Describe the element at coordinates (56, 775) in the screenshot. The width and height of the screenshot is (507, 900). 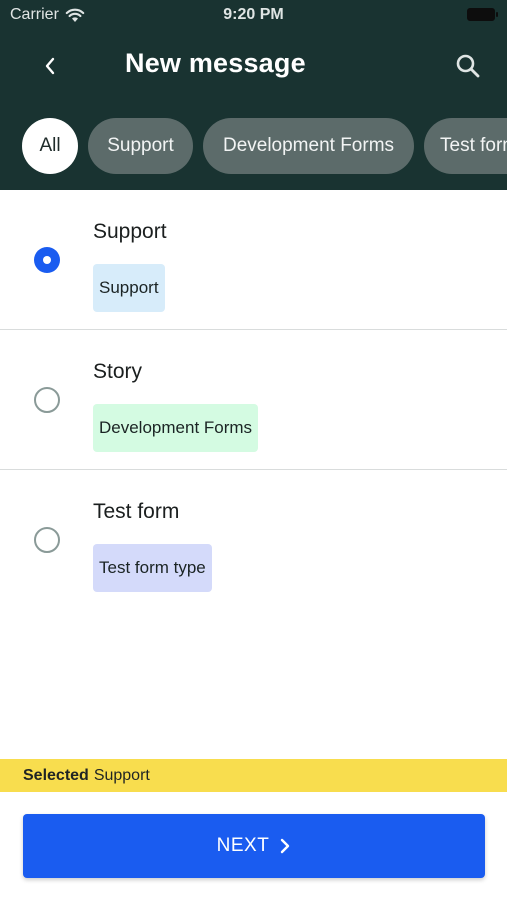
I see `selection-label: Selected` at that location.